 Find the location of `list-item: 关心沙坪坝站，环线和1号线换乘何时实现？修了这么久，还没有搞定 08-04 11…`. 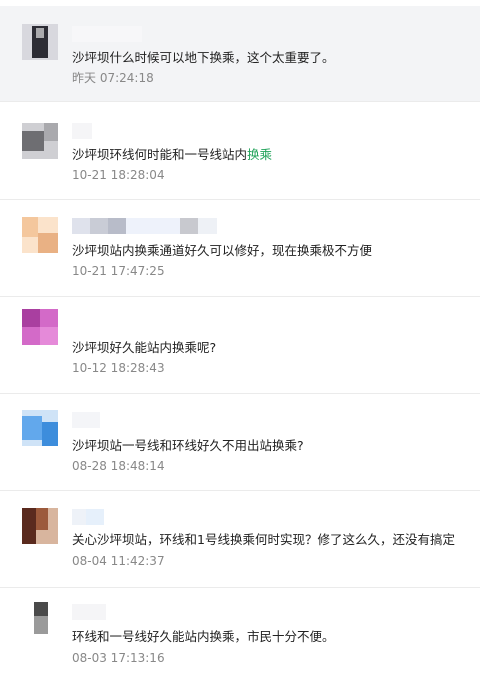

list-item: 关心沙坪坝站，环线和1号线换乘何时实现？修了这么久，还没有搞定 08-04 11… is located at coordinates (240, 539).